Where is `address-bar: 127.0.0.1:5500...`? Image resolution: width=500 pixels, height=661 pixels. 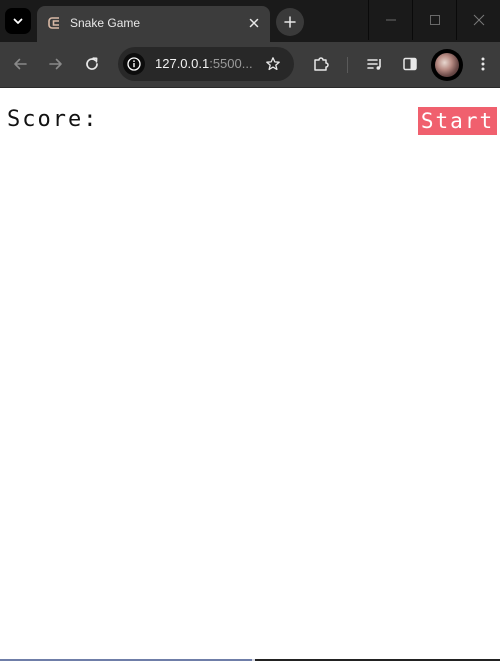 address-bar: 127.0.0.1:5500... is located at coordinates (206, 64).